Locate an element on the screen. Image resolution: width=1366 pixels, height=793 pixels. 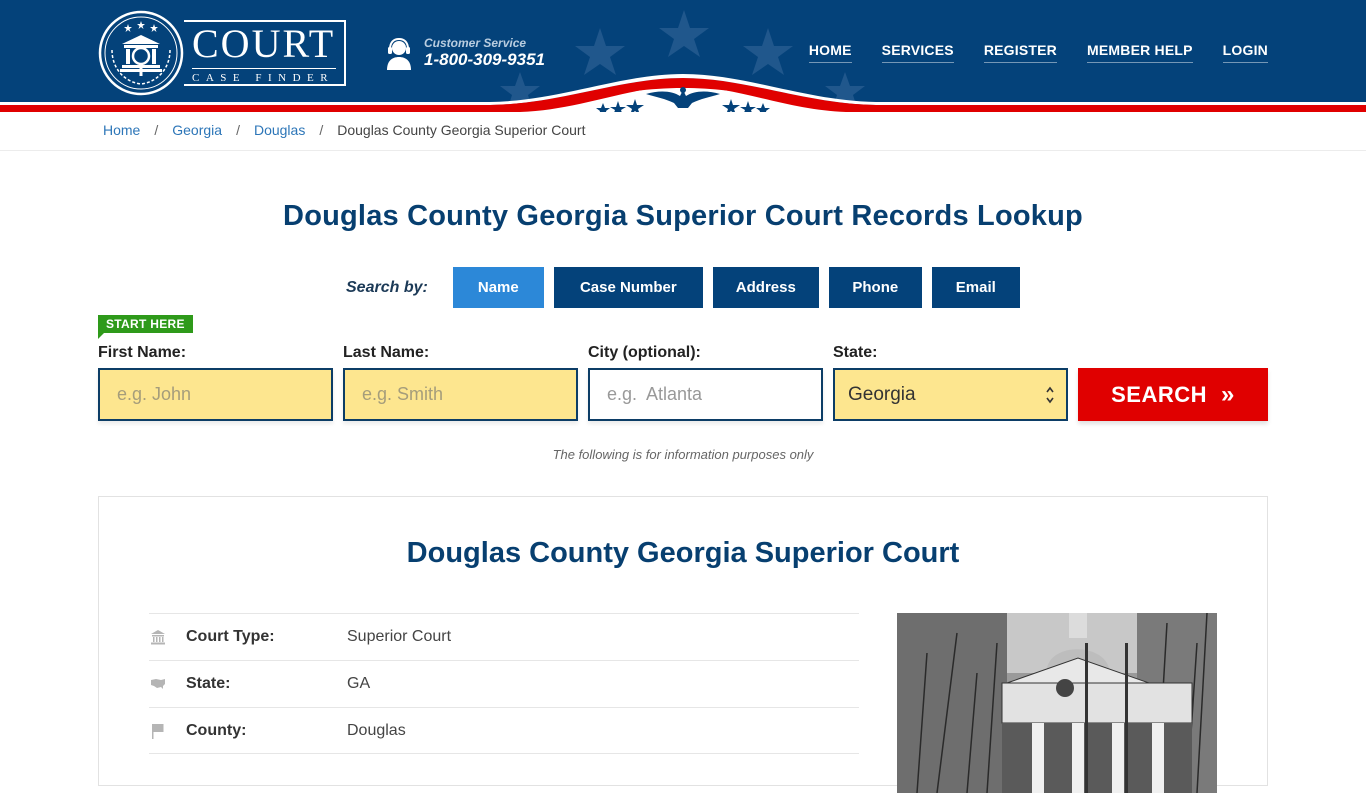
customer-service-label: Customer Service is located at coordinates (475, 43).